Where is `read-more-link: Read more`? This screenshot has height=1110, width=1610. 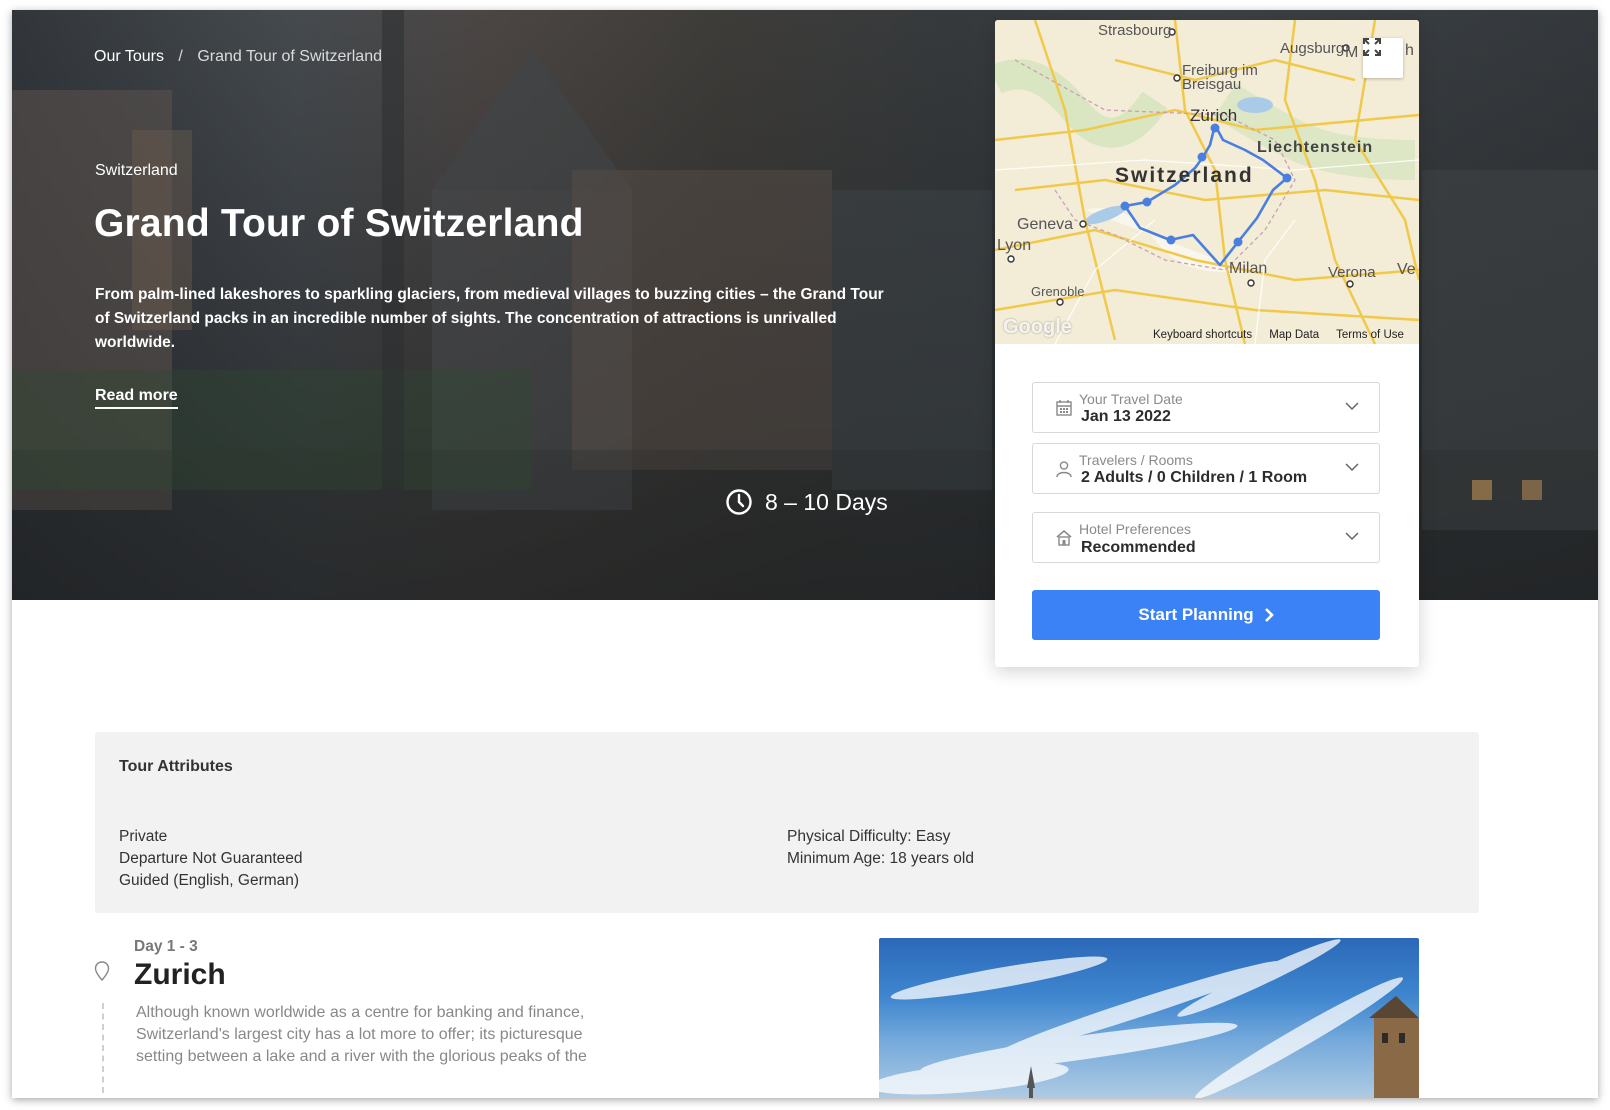 read-more-link: Read more is located at coordinates (136, 398).